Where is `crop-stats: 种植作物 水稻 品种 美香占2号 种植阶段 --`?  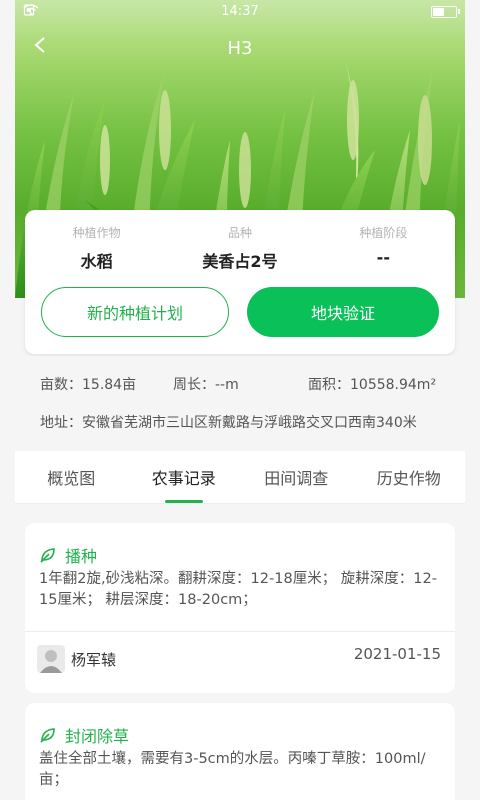
crop-stats: 种植作物 水稻 品种 美香占2号 种植阶段 -- is located at coordinates (240, 248).